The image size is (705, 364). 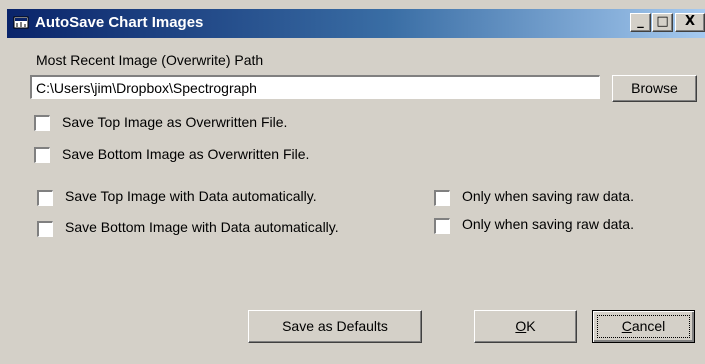 I want to click on top-auto-checkbox, so click(x=45, y=198).